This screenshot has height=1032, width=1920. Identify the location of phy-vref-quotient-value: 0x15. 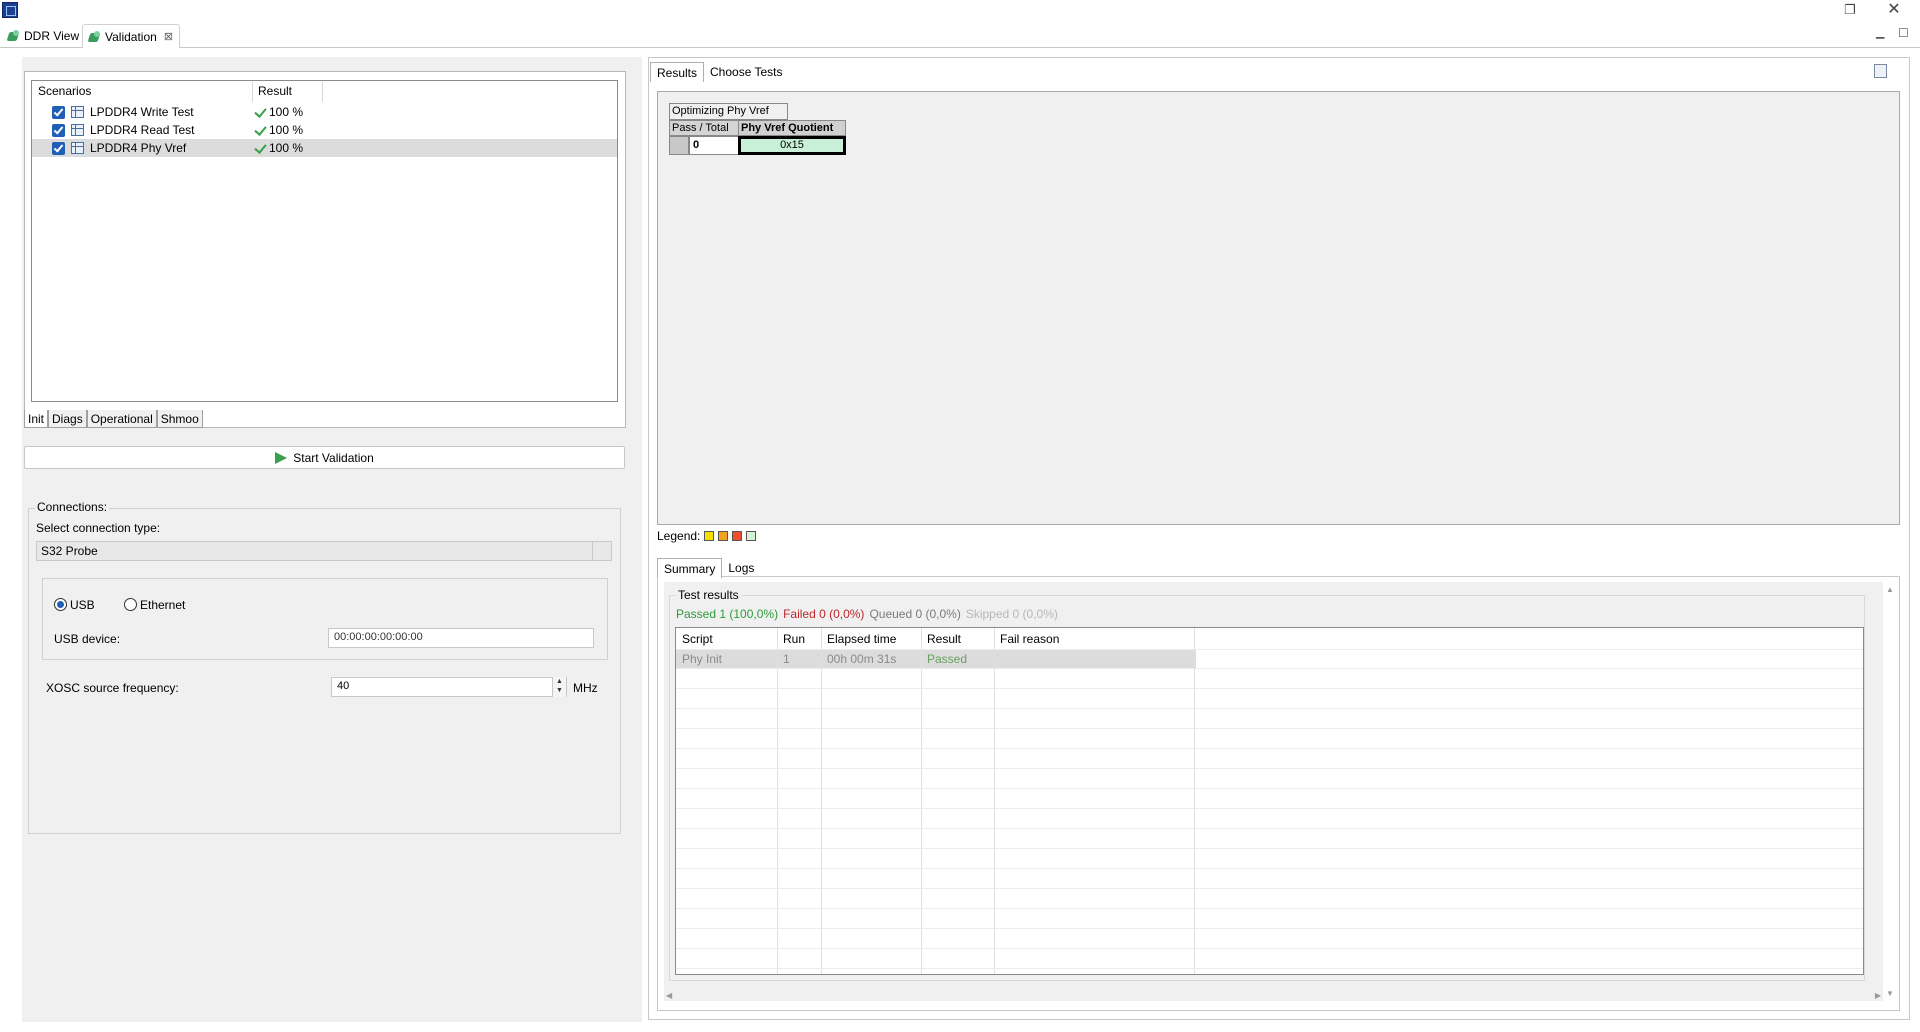
(792, 145).